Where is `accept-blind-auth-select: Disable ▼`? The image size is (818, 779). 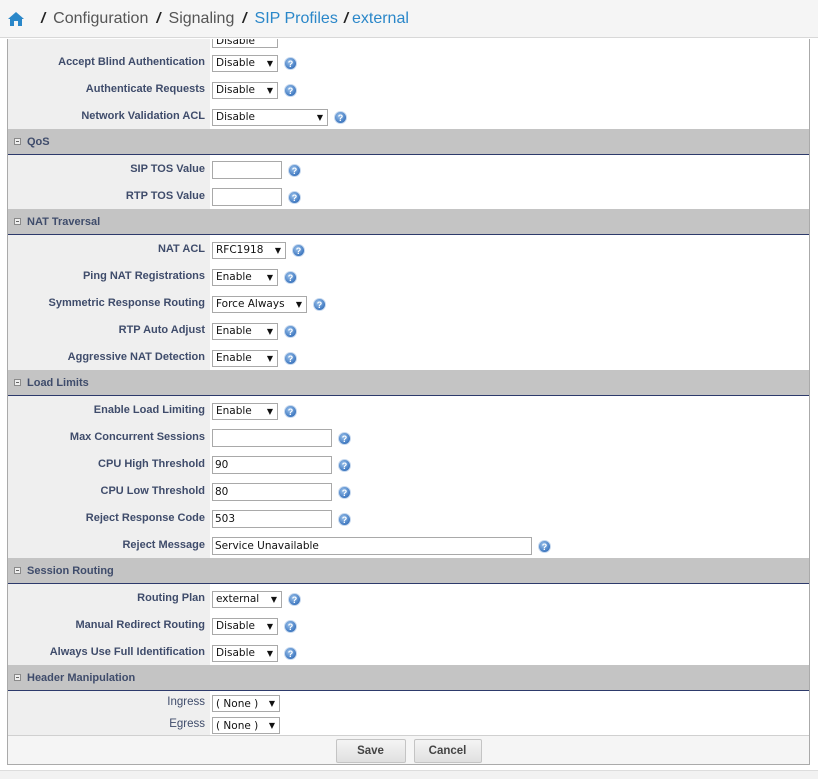
accept-blind-auth-select: Disable ▼ is located at coordinates (245, 63).